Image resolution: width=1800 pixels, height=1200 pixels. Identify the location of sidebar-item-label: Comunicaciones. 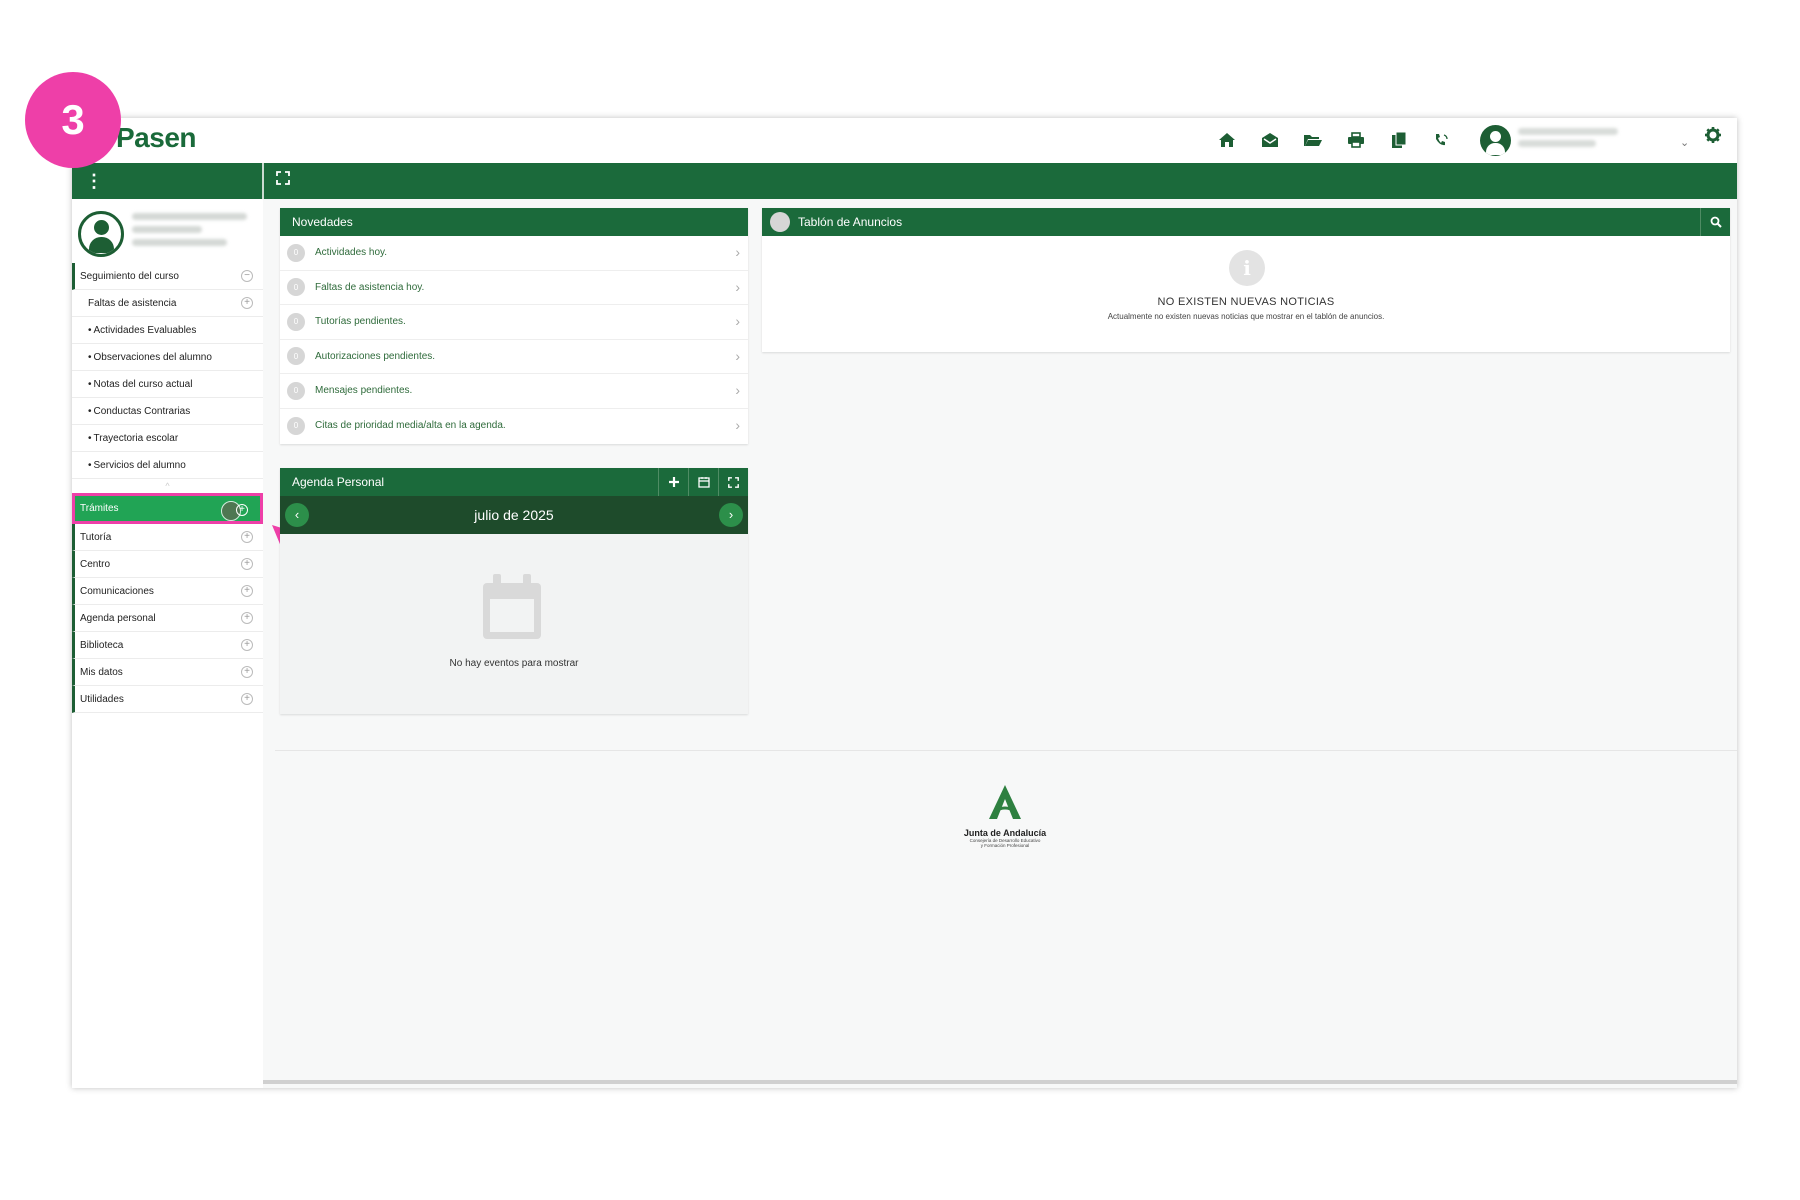
(117, 591).